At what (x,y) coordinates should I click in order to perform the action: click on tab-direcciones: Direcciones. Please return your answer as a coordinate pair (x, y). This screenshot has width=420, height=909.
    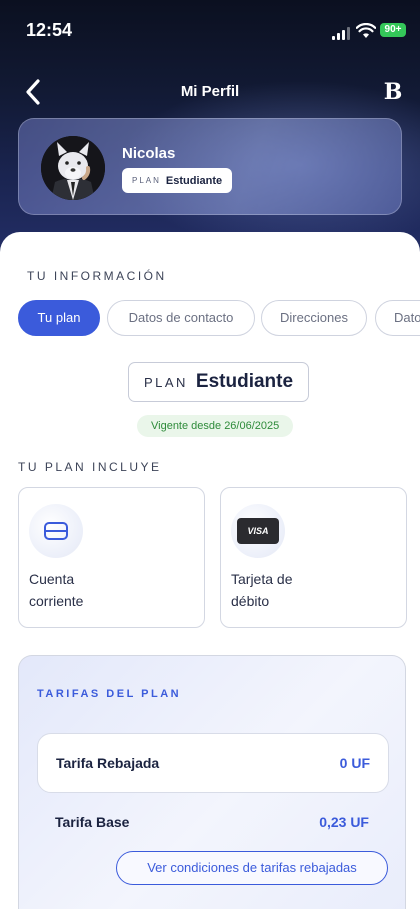
    Looking at the image, I should click on (314, 318).